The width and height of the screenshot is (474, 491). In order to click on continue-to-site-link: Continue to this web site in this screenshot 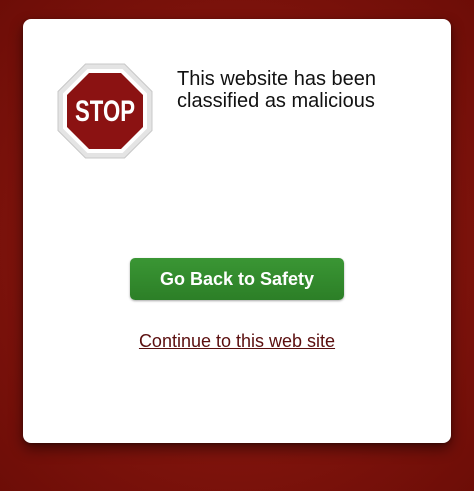, I will do `click(237, 341)`.